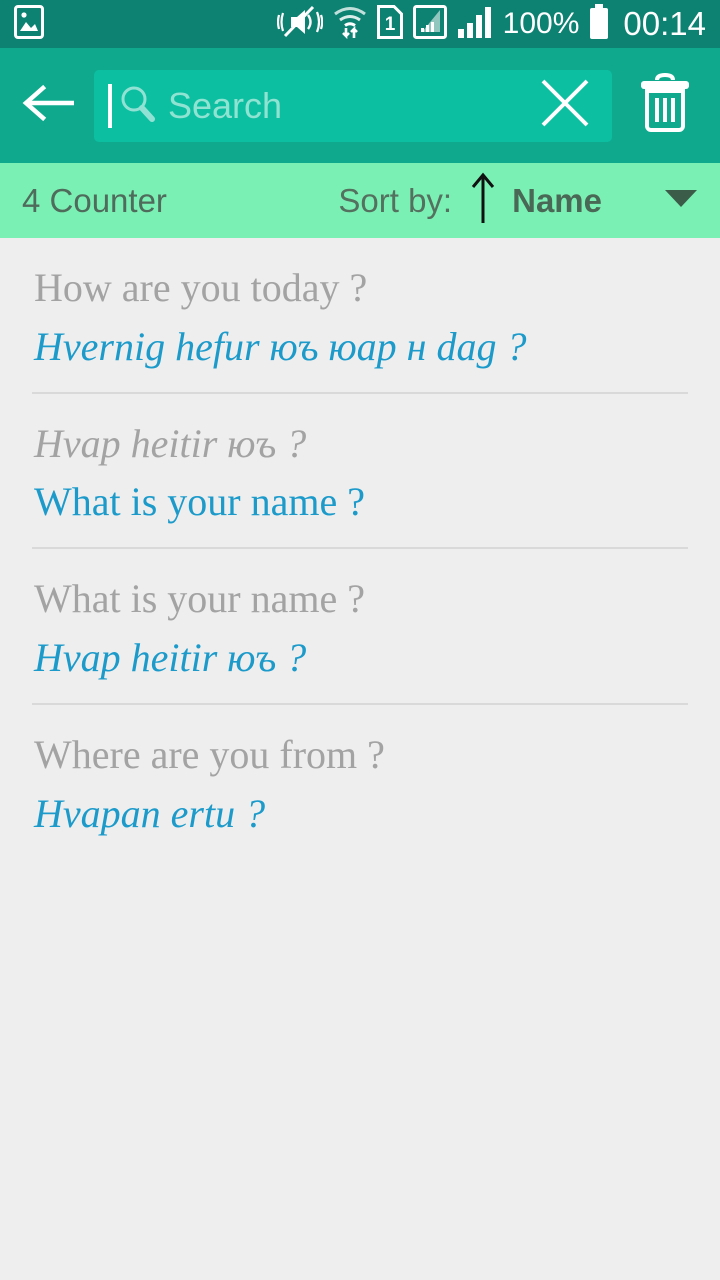 The height and width of the screenshot is (1280, 720). I want to click on back-button, so click(49, 106).